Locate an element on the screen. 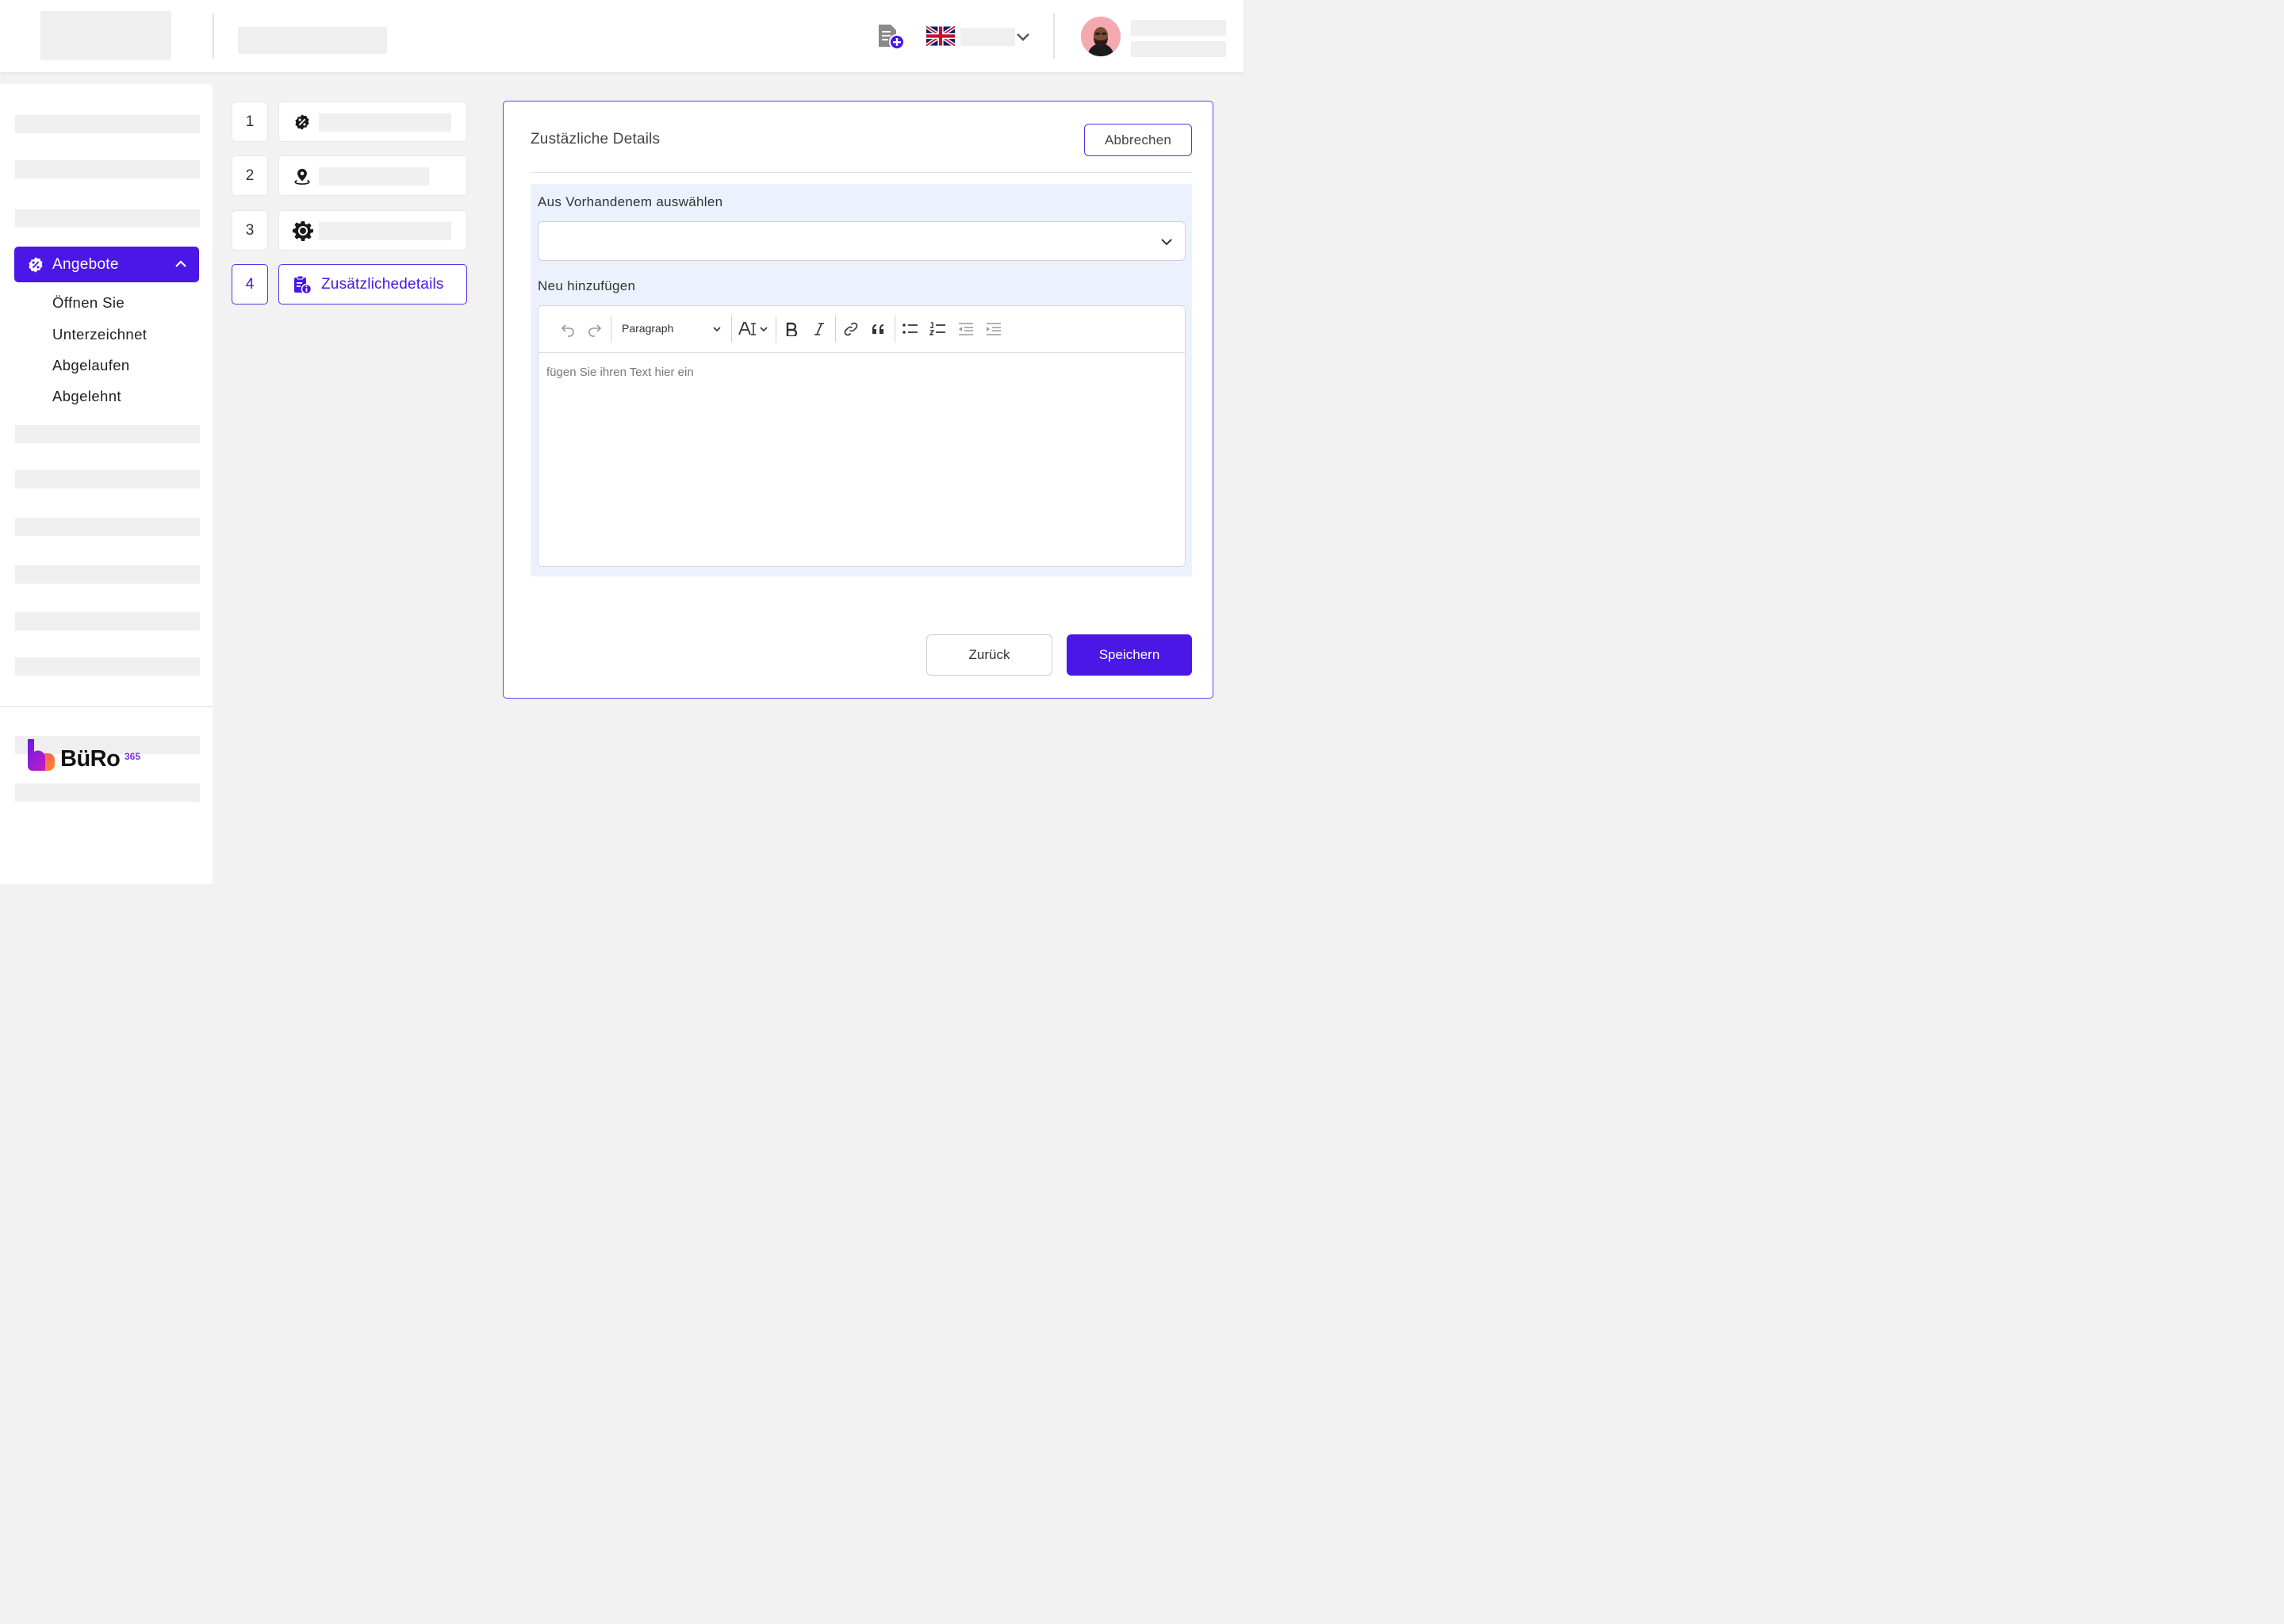 The width and height of the screenshot is (2284, 1624). outdent-icon is located at coordinates (966, 329).